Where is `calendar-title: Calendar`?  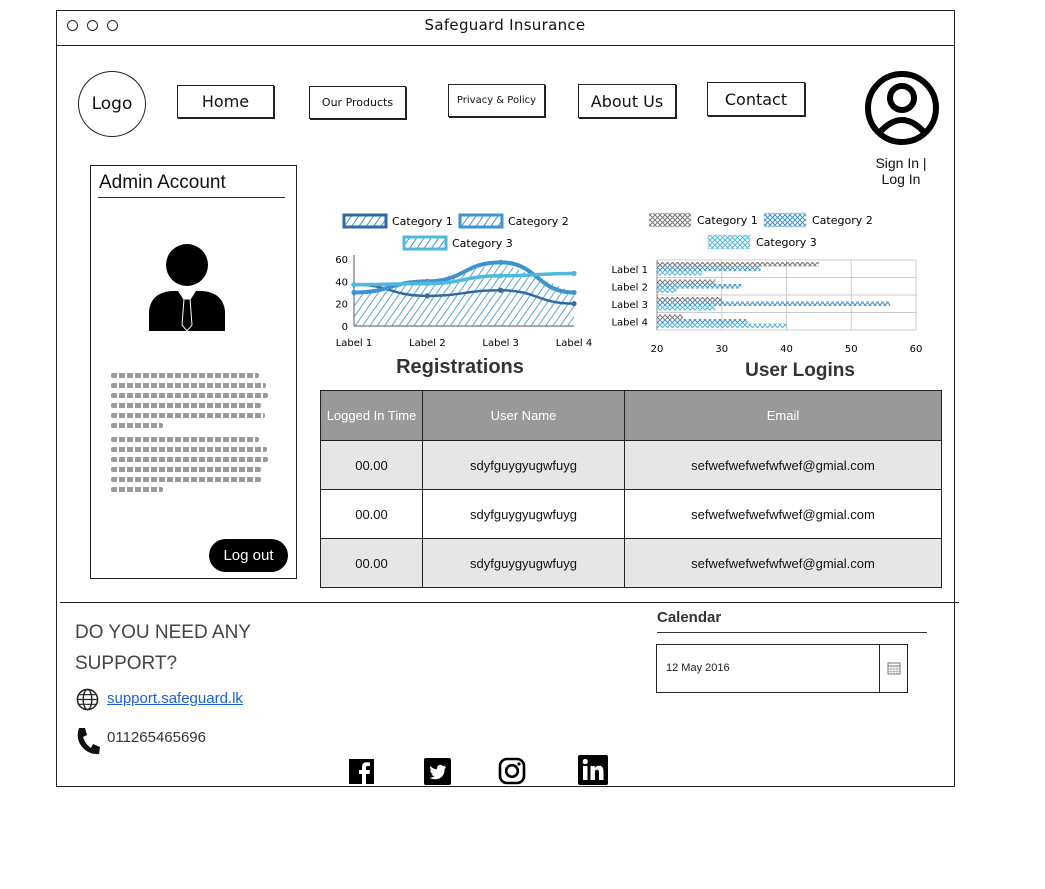 calendar-title: Calendar is located at coordinates (689, 617).